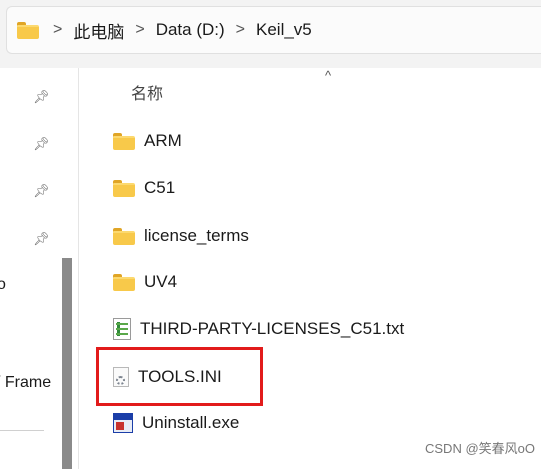 This screenshot has width=541, height=469. I want to click on list-item: license_terms, so click(181, 236).